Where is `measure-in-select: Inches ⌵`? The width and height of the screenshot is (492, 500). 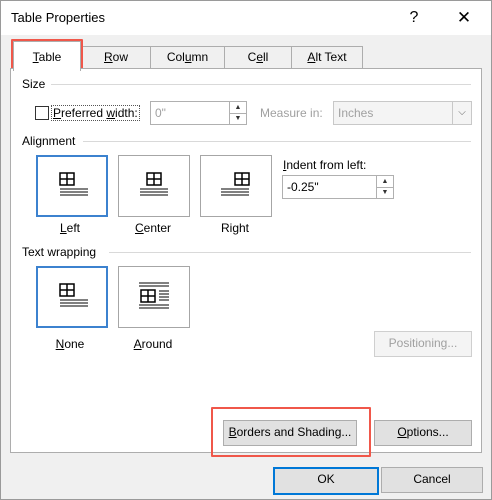
measure-in-select: Inches ⌵ is located at coordinates (402, 113).